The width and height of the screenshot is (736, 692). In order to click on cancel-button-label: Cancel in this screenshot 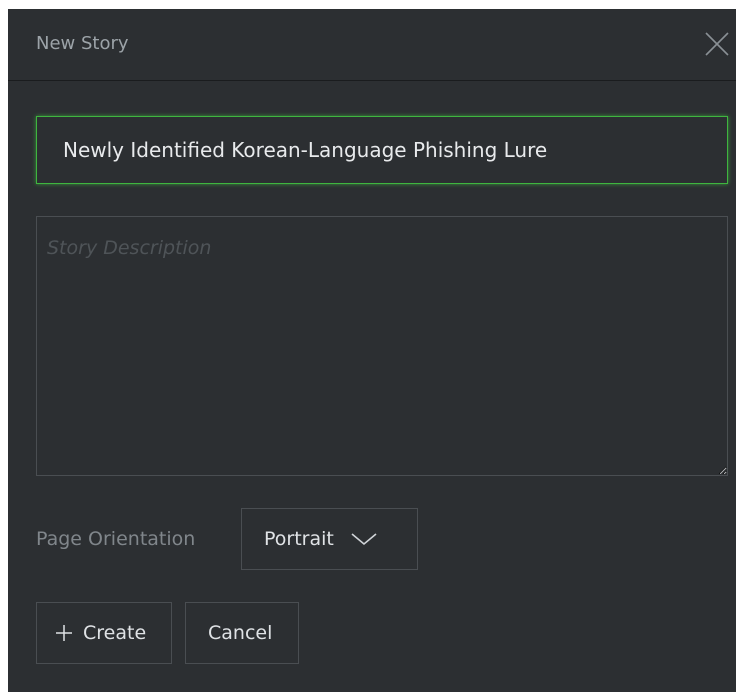, I will do `click(240, 633)`.